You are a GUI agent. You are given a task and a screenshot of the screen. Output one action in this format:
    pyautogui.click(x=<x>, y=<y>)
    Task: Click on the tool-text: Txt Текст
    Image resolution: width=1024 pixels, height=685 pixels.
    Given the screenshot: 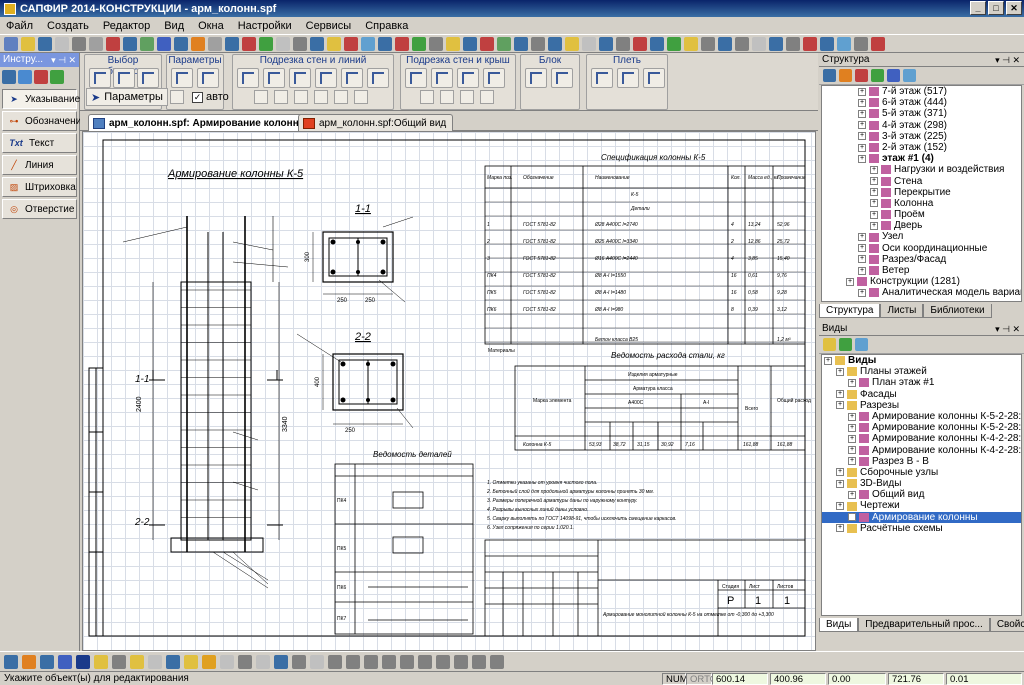 What is the action you would take?
    pyautogui.click(x=39, y=143)
    